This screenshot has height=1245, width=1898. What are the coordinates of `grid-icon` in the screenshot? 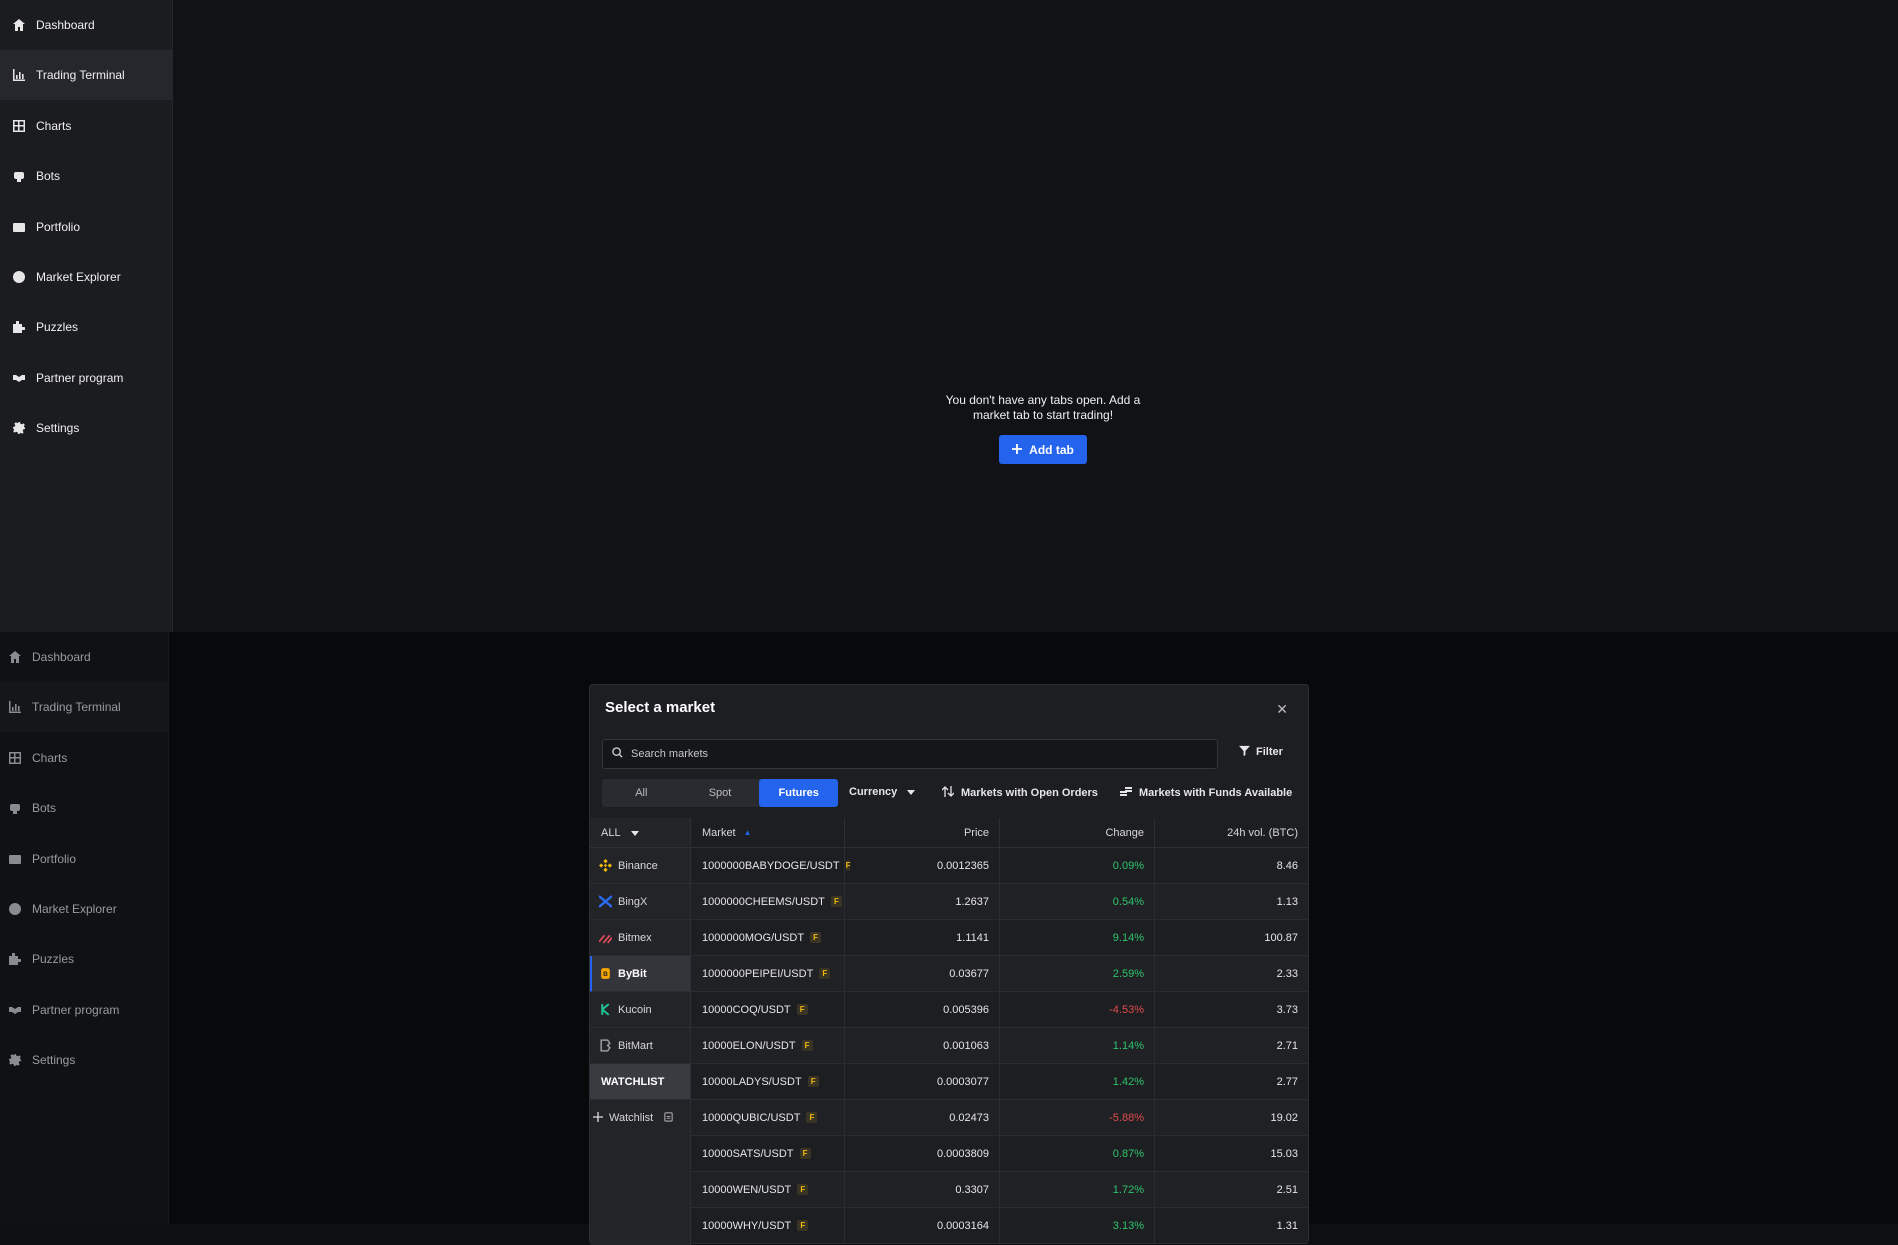 It's located at (19, 126).